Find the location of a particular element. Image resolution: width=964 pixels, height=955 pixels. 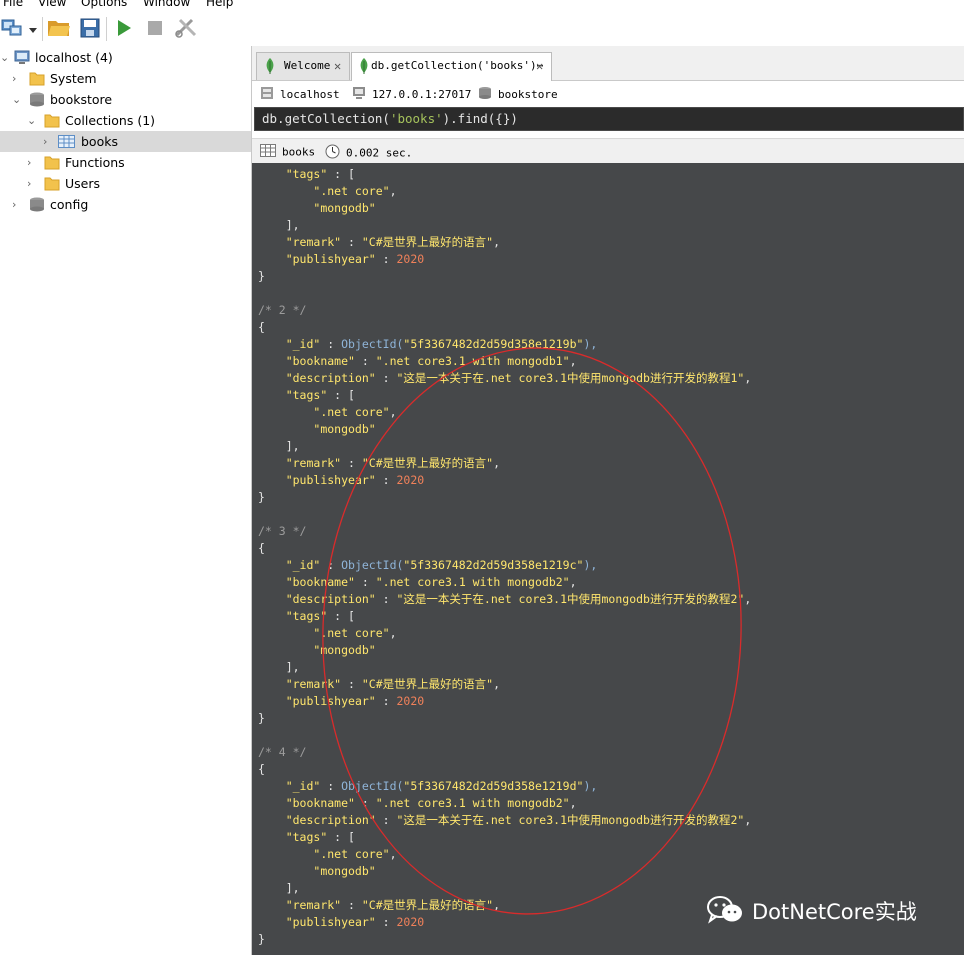

tab-query: db.getCollection('books')⋯ ✕ is located at coordinates (451, 66).